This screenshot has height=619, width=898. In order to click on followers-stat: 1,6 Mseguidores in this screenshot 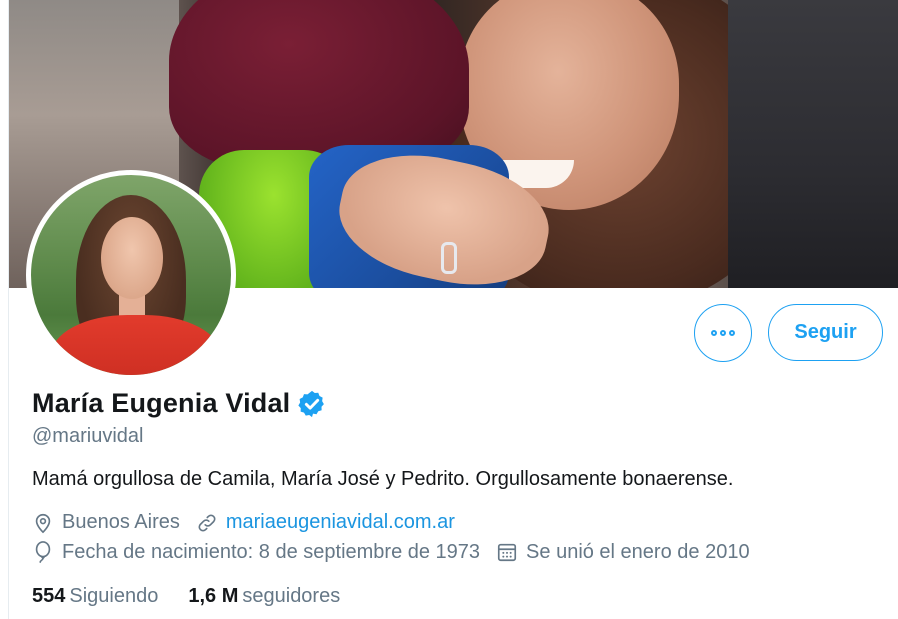, I will do `click(264, 596)`.